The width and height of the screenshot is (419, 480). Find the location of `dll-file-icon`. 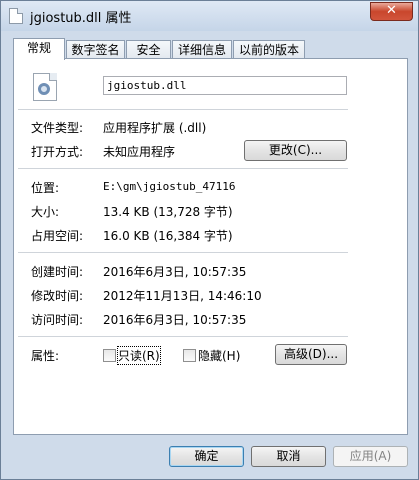

dll-file-icon is located at coordinates (45, 87).